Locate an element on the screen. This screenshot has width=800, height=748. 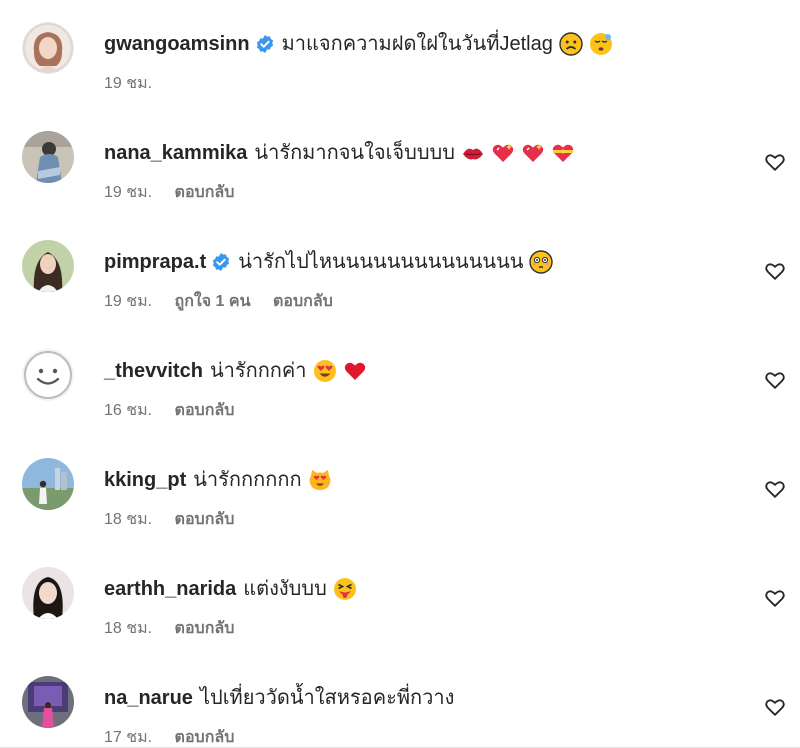
red-heart-emoji is located at coordinates (355, 371).